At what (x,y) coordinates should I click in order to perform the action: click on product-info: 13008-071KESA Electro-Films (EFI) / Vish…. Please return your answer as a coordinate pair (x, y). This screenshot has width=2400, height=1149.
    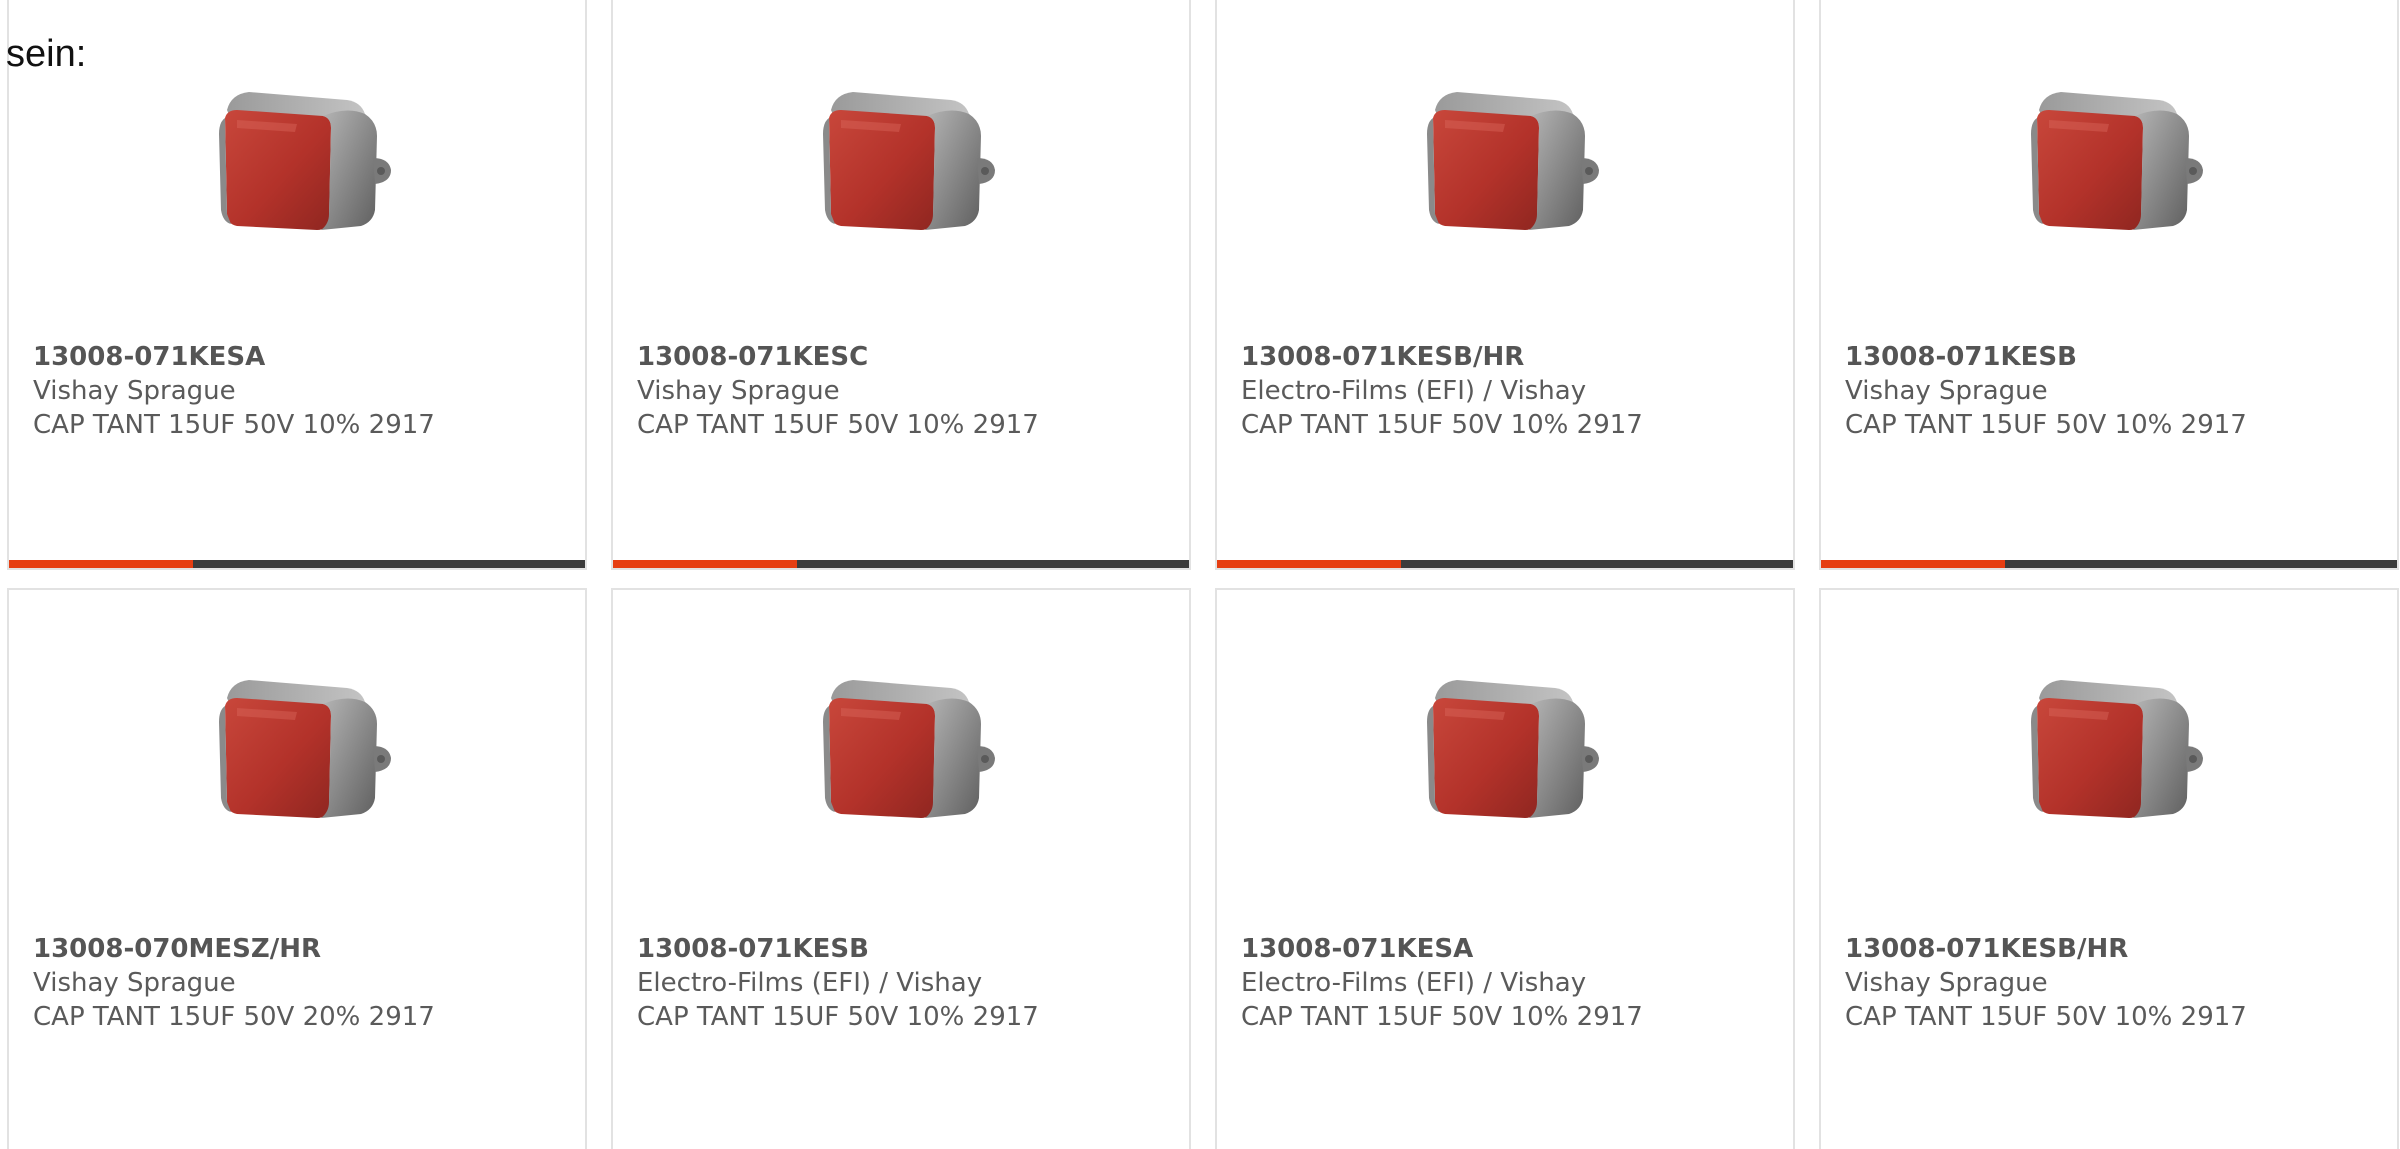
    Looking at the image, I should click on (1512, 983).